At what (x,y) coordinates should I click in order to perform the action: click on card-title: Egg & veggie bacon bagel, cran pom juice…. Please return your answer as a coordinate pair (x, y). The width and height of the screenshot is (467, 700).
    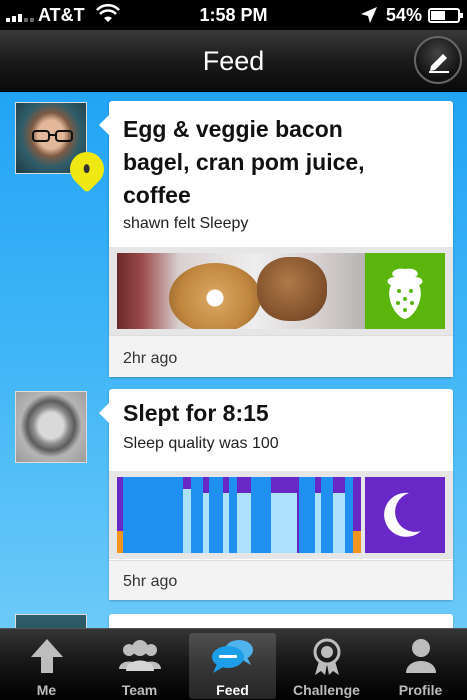
    Looking at the image, I should click on (244, 162).